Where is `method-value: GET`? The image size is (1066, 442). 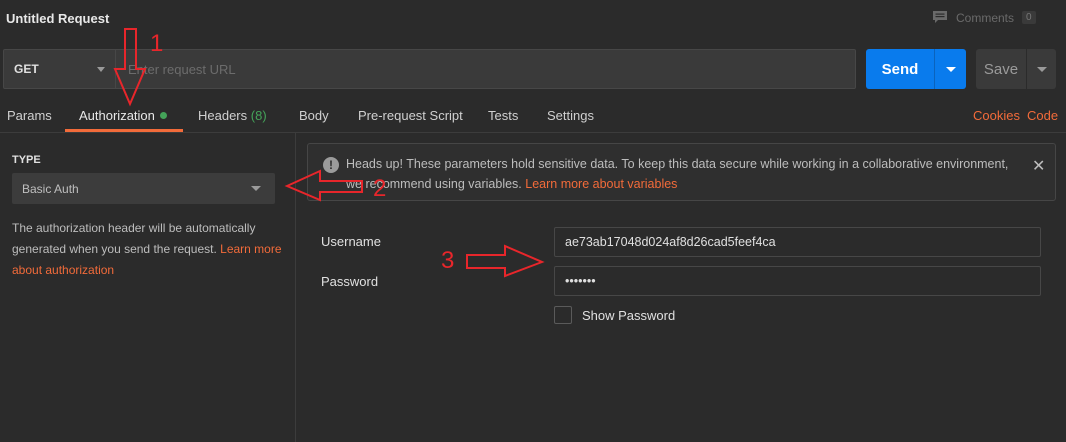
method-value: GET is located at coordinates (26, 69).